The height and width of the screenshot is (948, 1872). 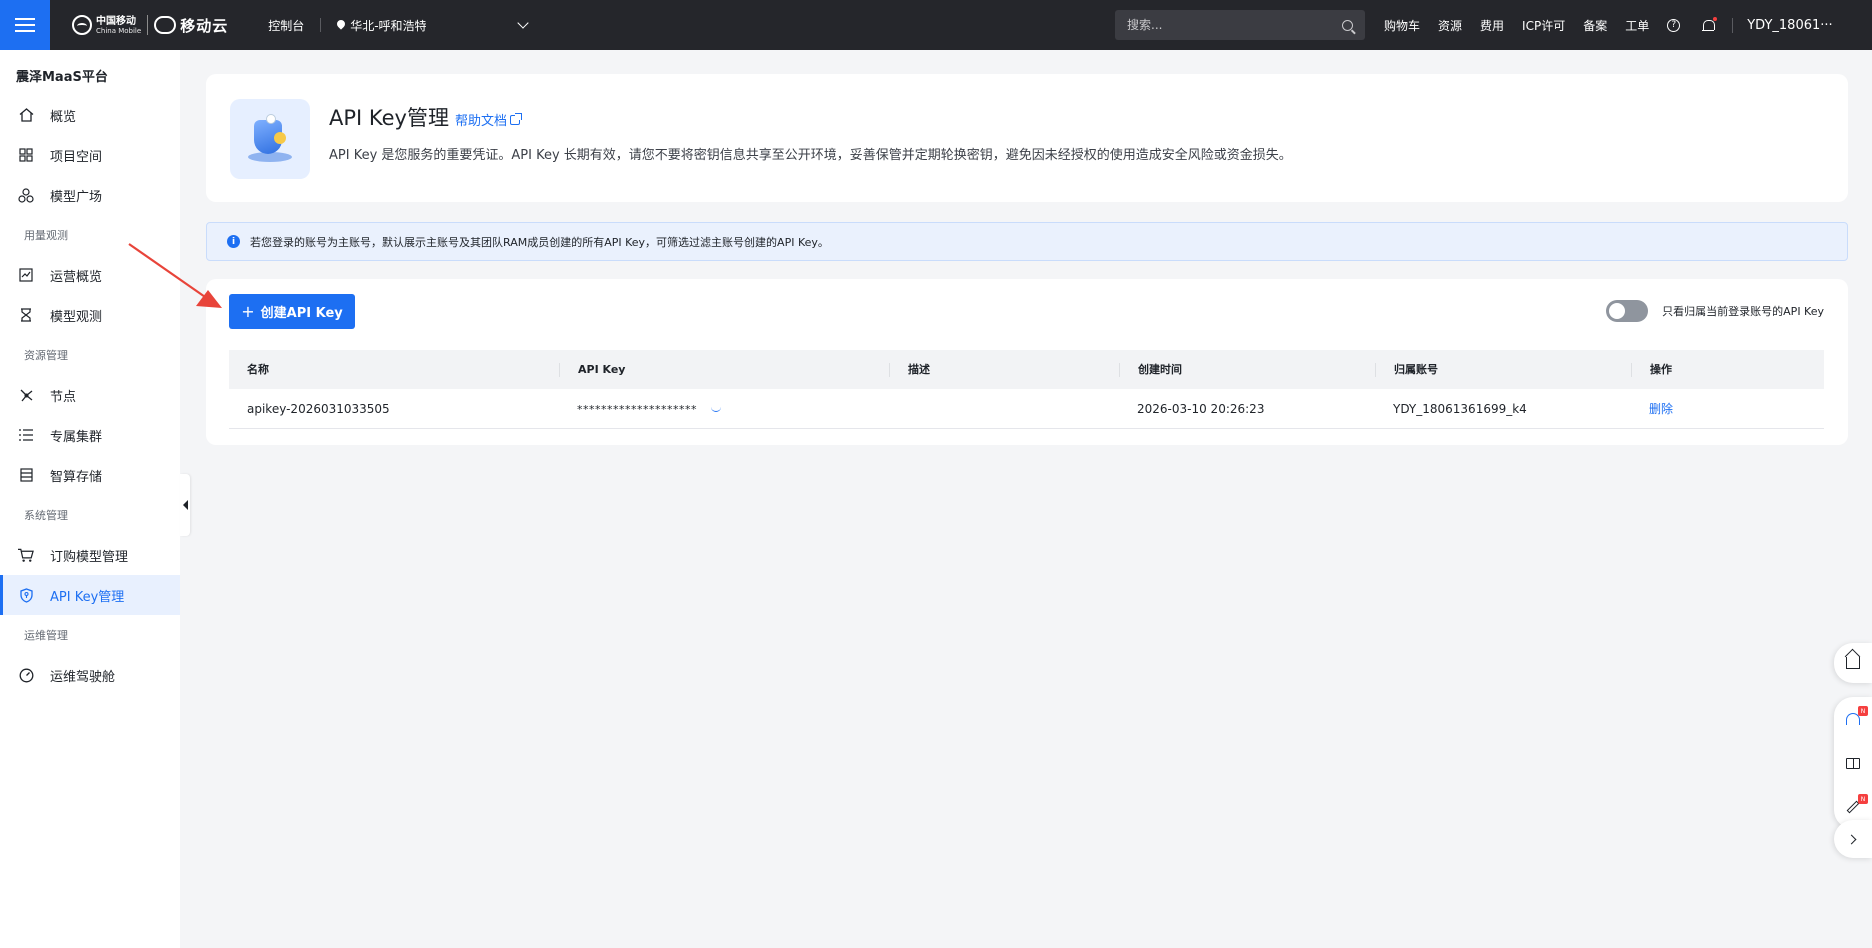 I want to click on sidebar-item-label: 运维驾驶舱, so click(x=83, y=677).